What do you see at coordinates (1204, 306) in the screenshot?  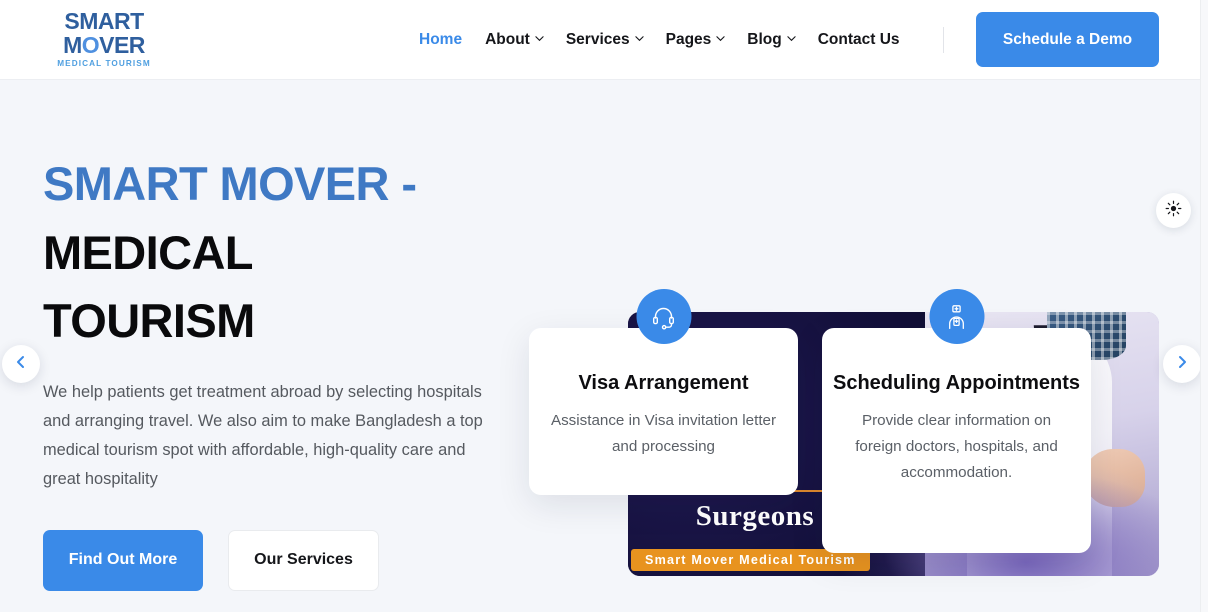 I see `page-scrollbar` at bounding box center [1204, 306].